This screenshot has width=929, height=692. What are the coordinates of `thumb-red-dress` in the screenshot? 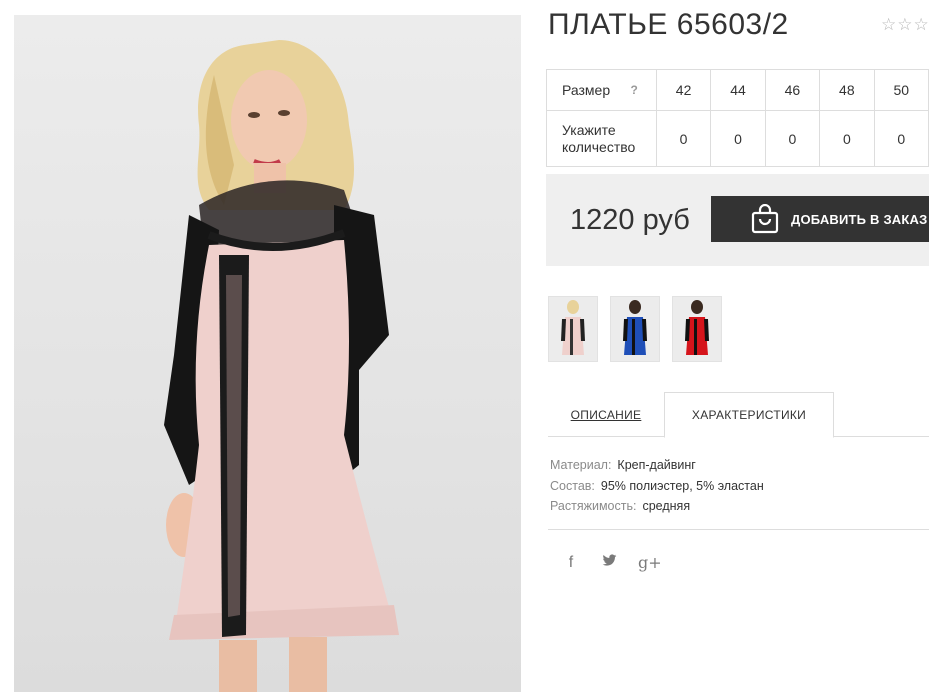 It's located at (697, 329).